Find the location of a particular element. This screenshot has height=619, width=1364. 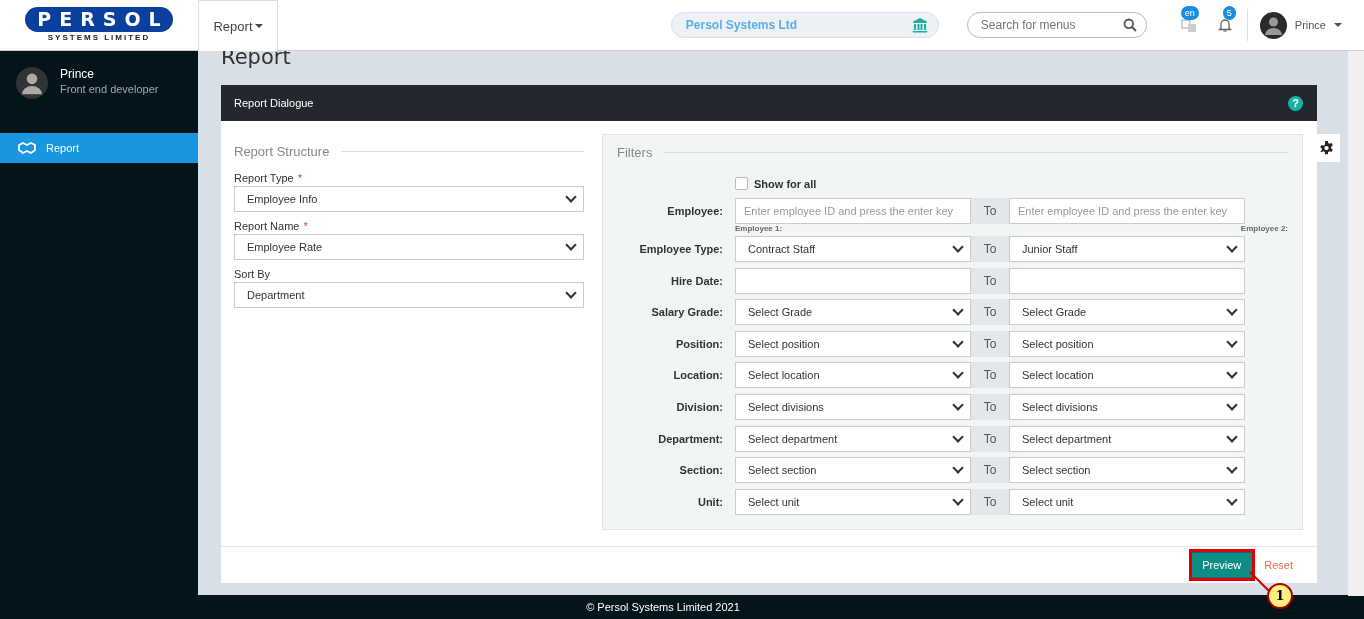

filter-label: Salary Grade: is located at coordinates (686, 312).